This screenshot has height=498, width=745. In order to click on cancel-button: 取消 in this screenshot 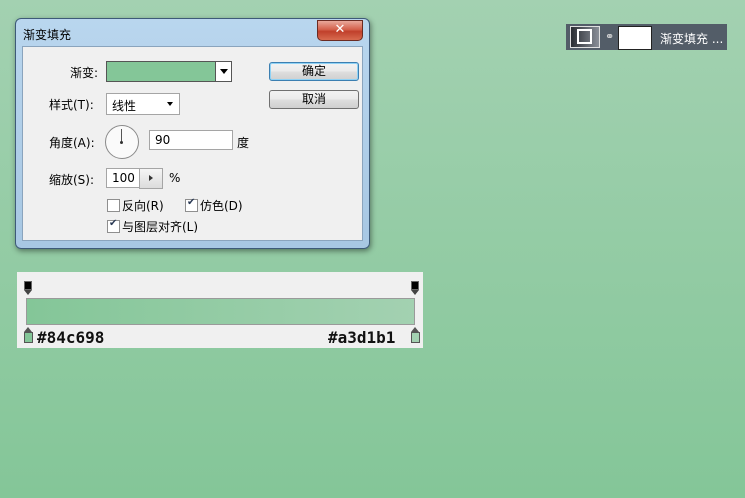, I will do `click(314, 99)`.